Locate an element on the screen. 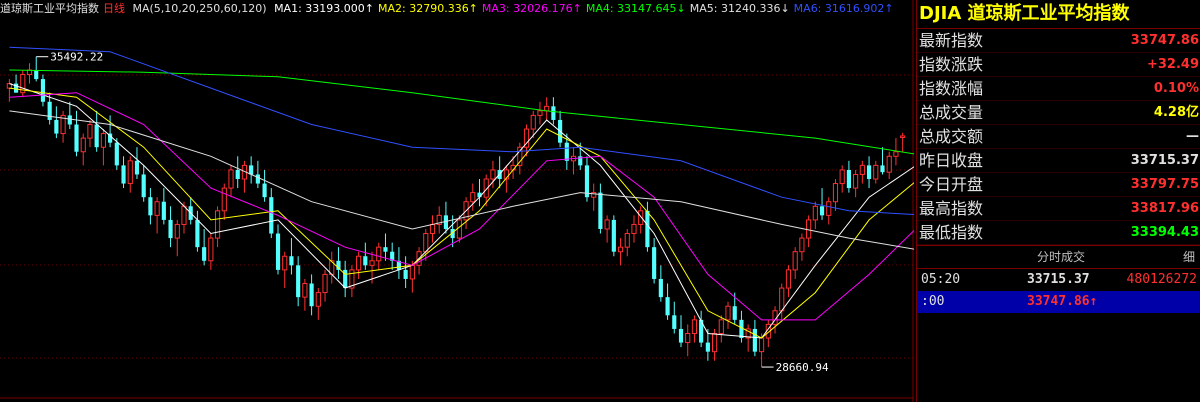 The image size is (1200, 402). period-label: 日线 is located at coordinates (114, 8).